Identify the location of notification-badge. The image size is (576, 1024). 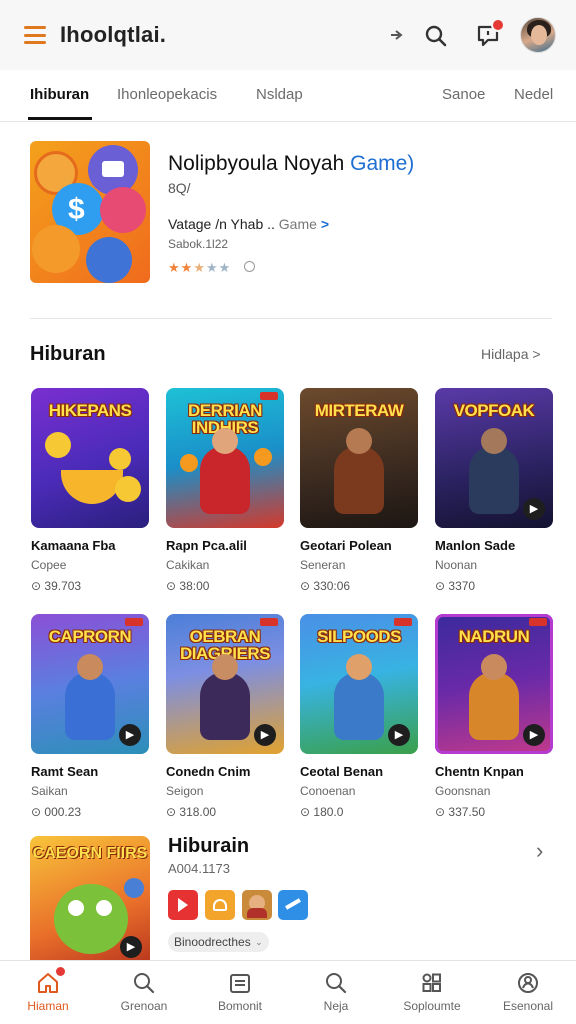
(498, 25).